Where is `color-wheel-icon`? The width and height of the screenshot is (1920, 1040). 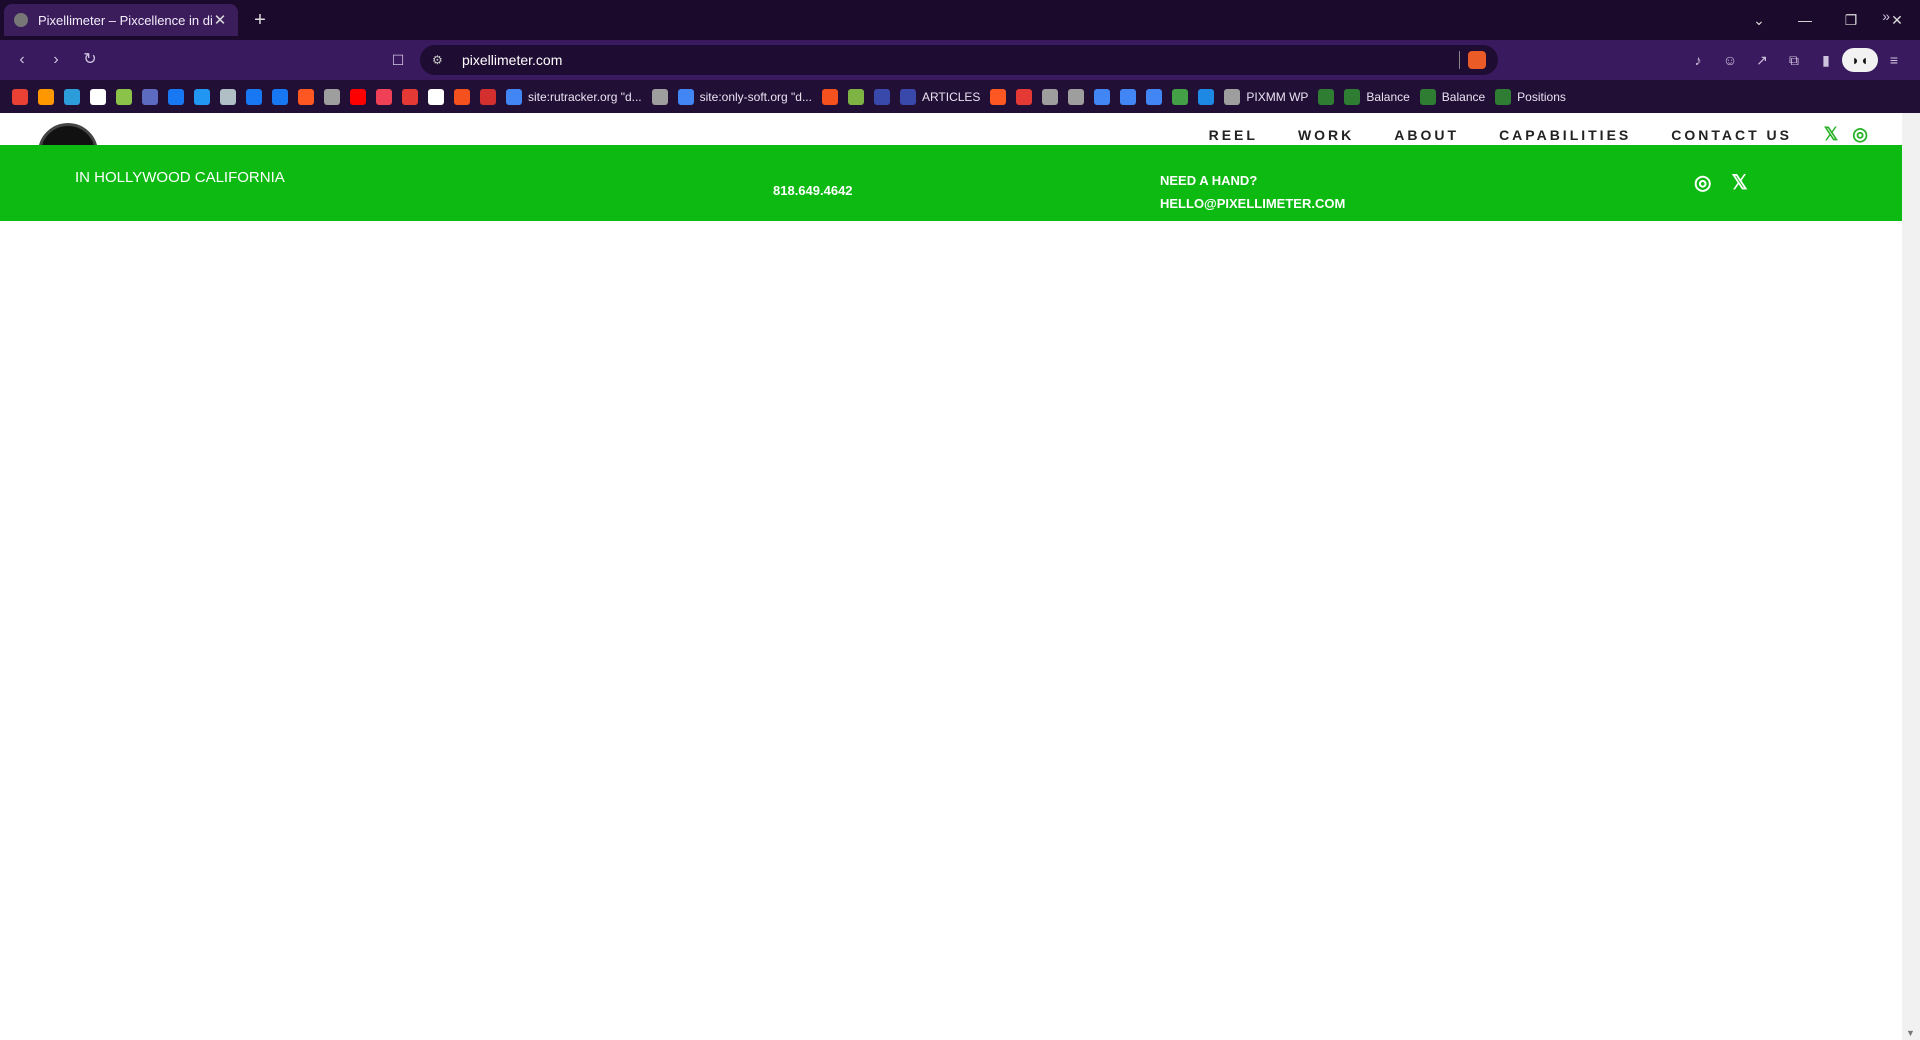 color-wheel-icon is located at coordinates (998, 96).